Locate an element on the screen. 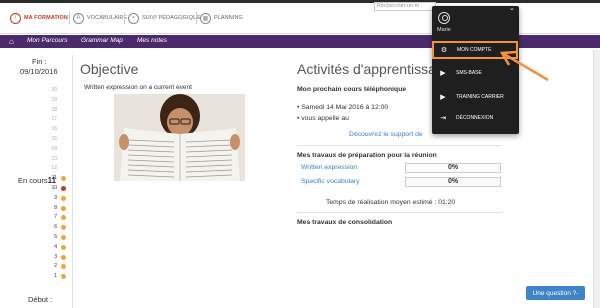 Image resolution: width=600 pixels, height=308 pixels. menu-item-training-carrier: ▶ TRAINING CARRIER is located at coordinates (475, 97).